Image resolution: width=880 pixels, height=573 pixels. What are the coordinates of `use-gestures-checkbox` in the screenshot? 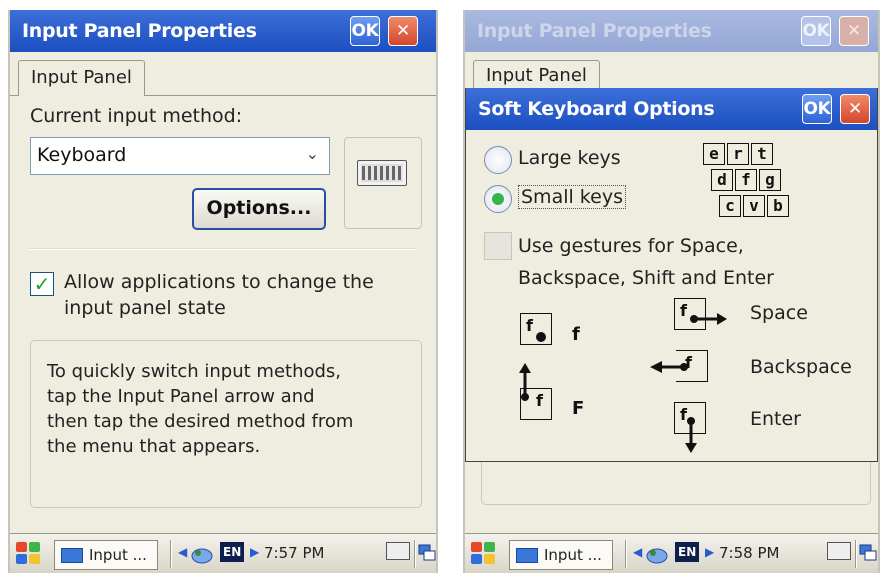 It's located at (498, 246).